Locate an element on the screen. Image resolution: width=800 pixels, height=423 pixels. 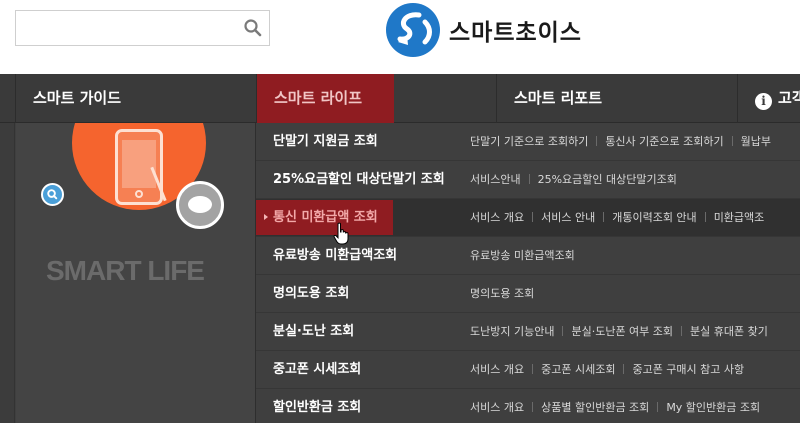
submenu-row: 분실·도난 조회 도난방지 기능안내 분실·도난폰 여부 조회 분실 휴대폰 찾기 is located at coordinates (528, 332).